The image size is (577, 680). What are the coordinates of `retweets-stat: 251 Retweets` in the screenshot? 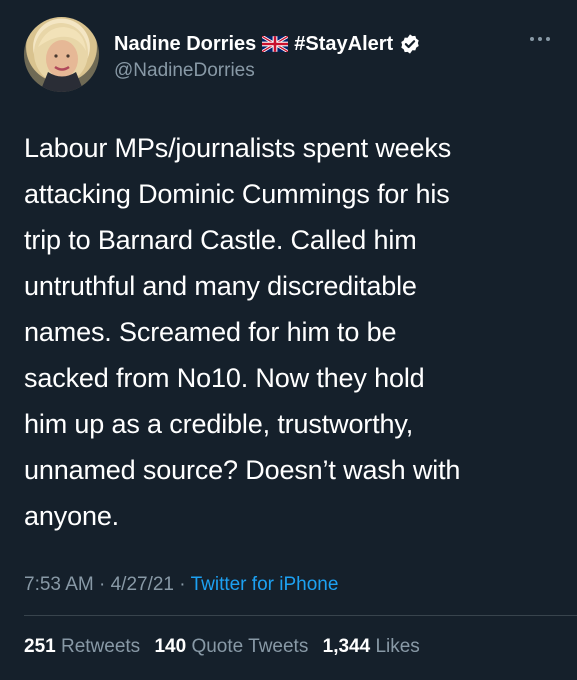 It's located at (84, 646).